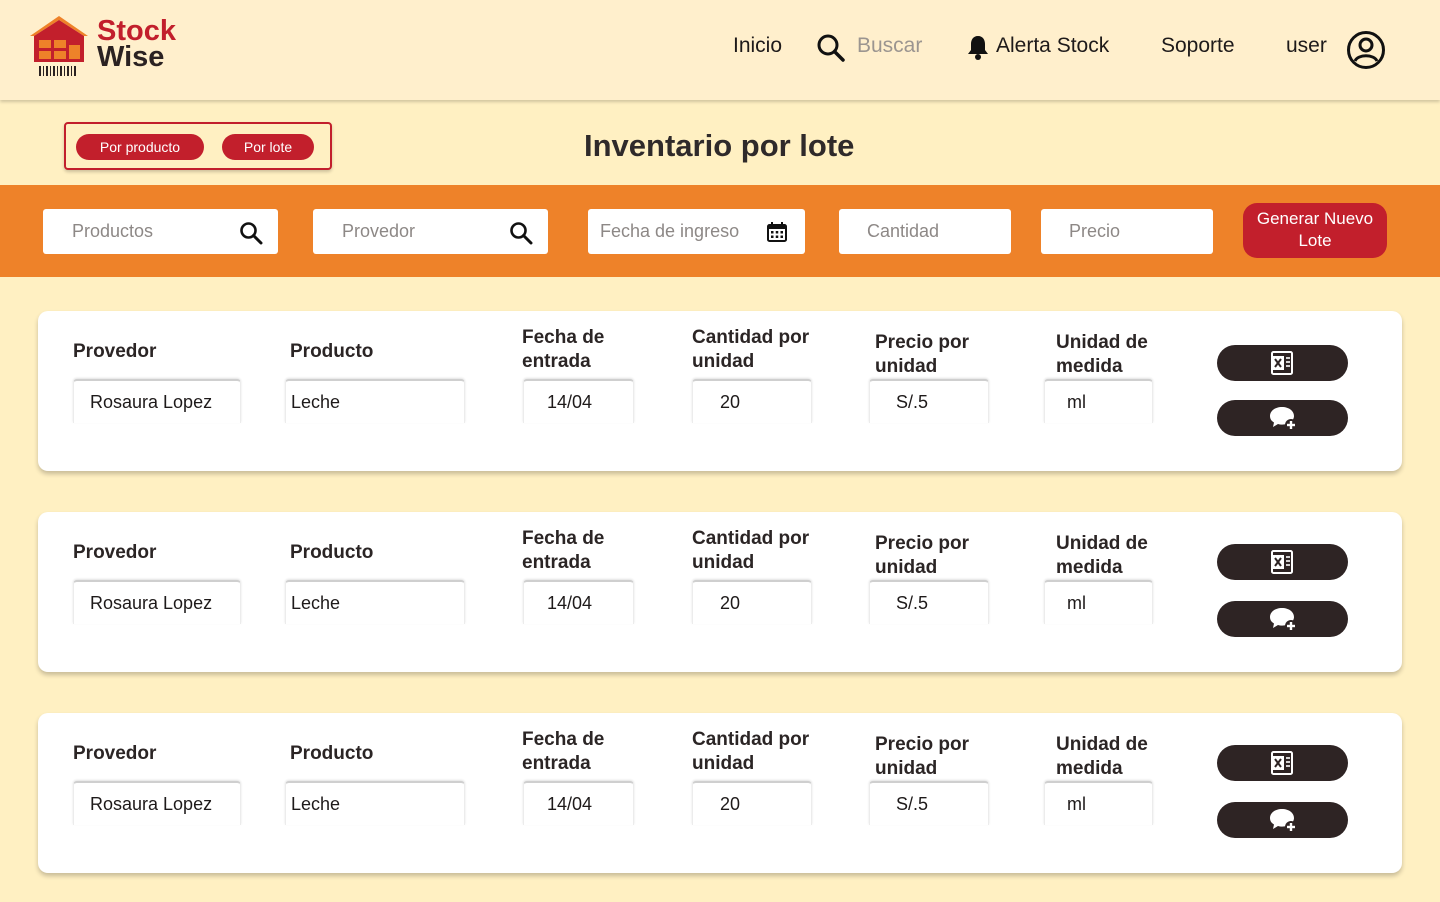 The height and width of the screenshot is (902, 1440). I want to click on brand-name: Stock Wise, so click(136, 45).